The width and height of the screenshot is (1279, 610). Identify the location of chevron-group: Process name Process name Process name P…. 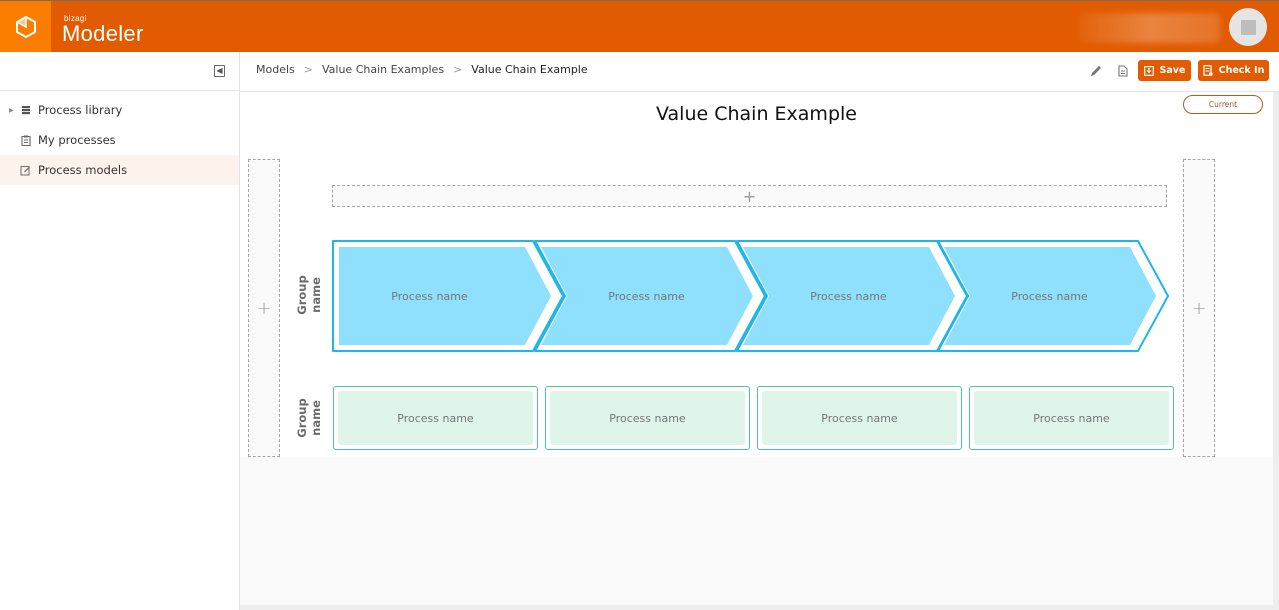
(752, 296).